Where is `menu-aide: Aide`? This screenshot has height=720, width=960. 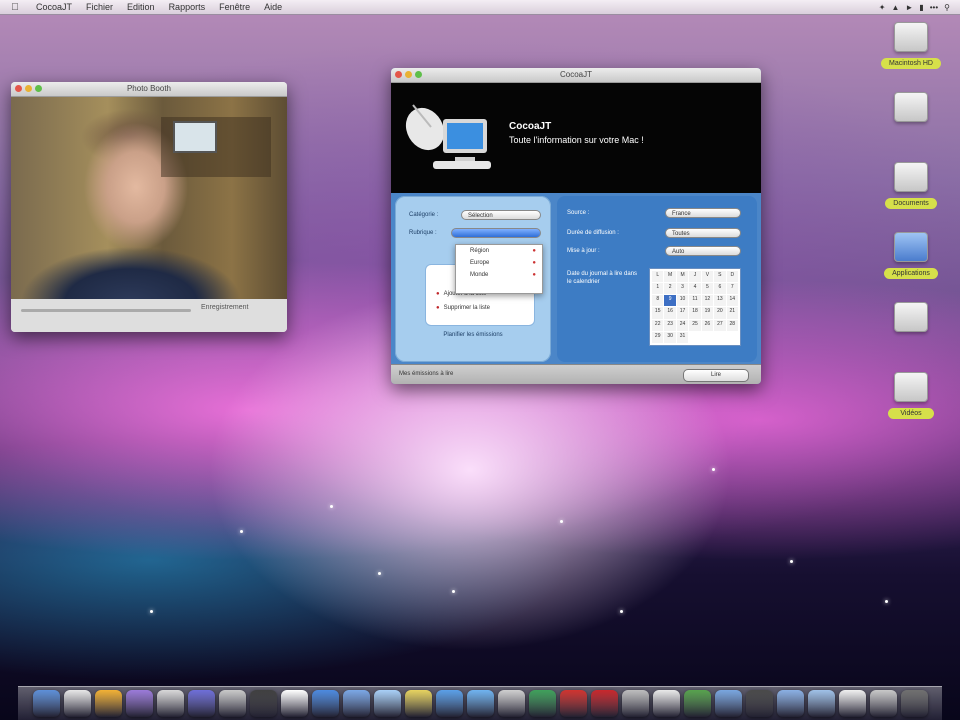 menu-aide: Aide is located at coordinates (273, 7).